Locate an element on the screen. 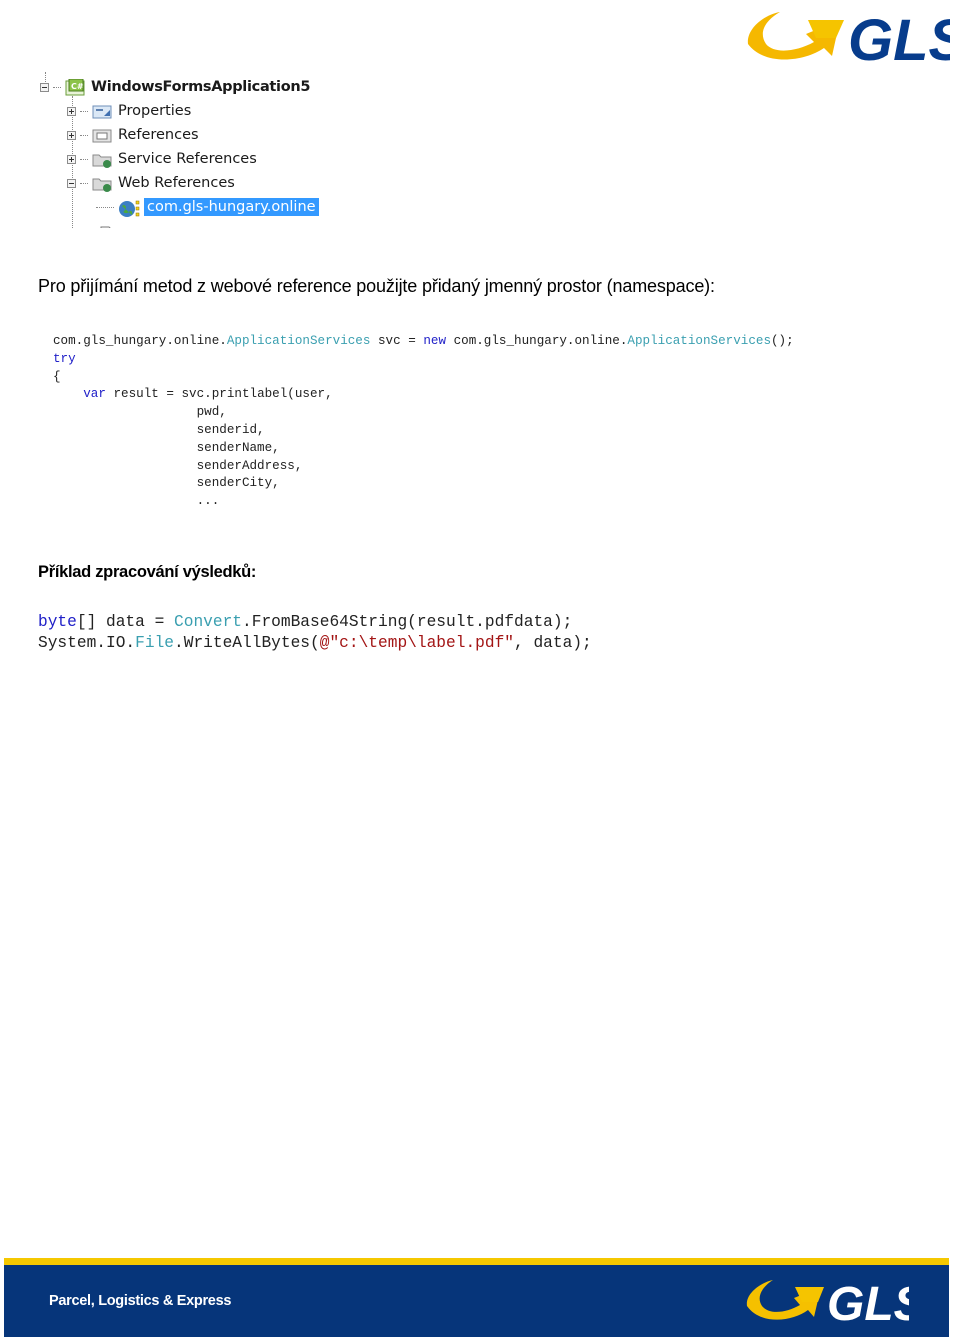 The image size is (960, 1337). references-folder-icon is located at coordinates (102, 135).